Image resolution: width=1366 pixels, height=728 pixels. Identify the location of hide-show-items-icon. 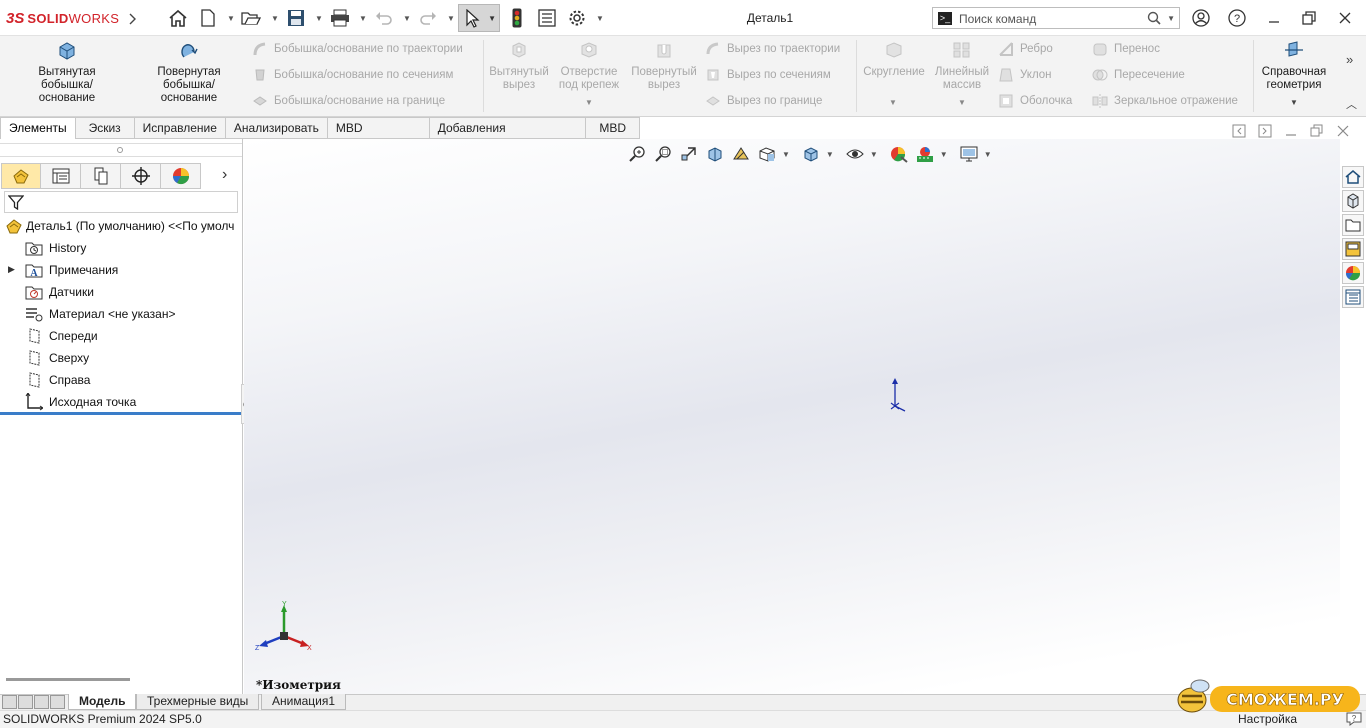
(855, 154).